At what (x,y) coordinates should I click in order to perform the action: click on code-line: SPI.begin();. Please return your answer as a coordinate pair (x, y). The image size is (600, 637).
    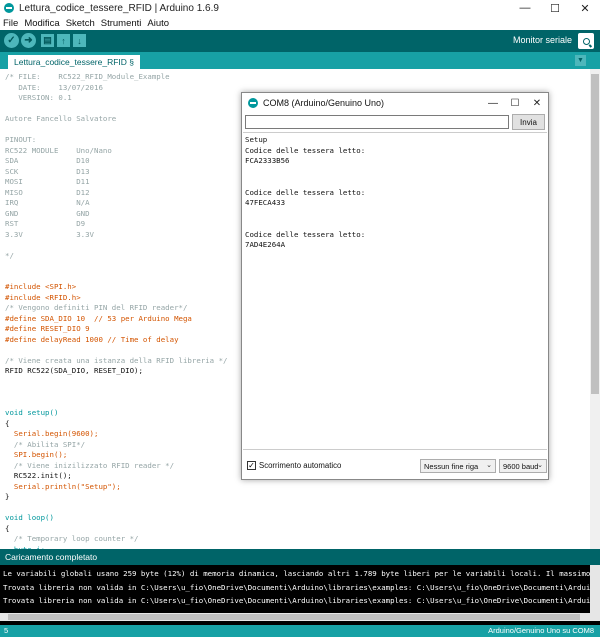
    Looking at the image, I should click on (36, 454).